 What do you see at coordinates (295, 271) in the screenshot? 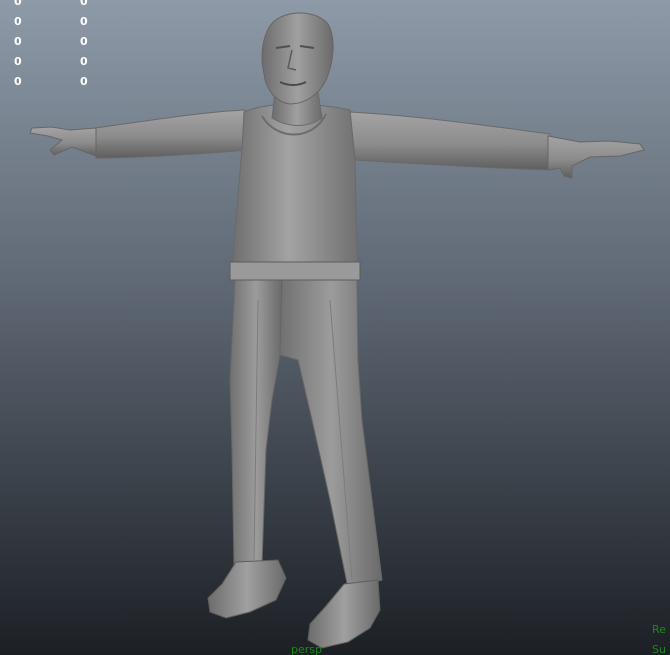
I see `belt` at bounding box center [295, 271].